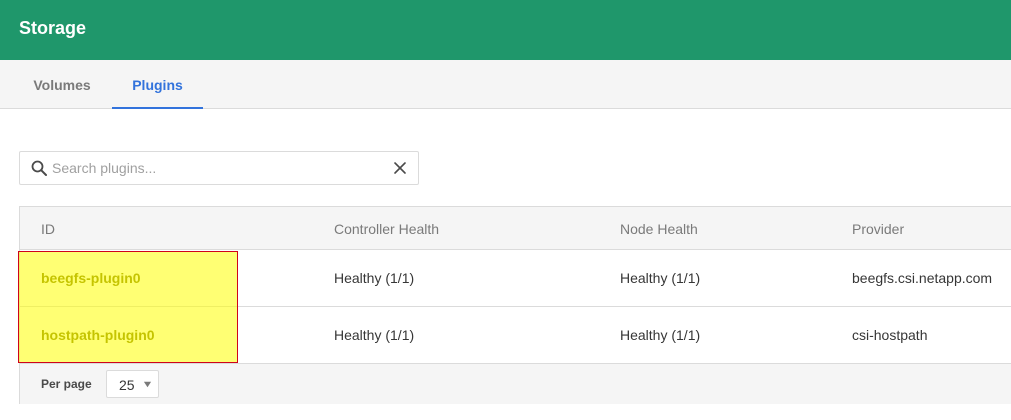  I want to click on search-input, so click(217, 168).